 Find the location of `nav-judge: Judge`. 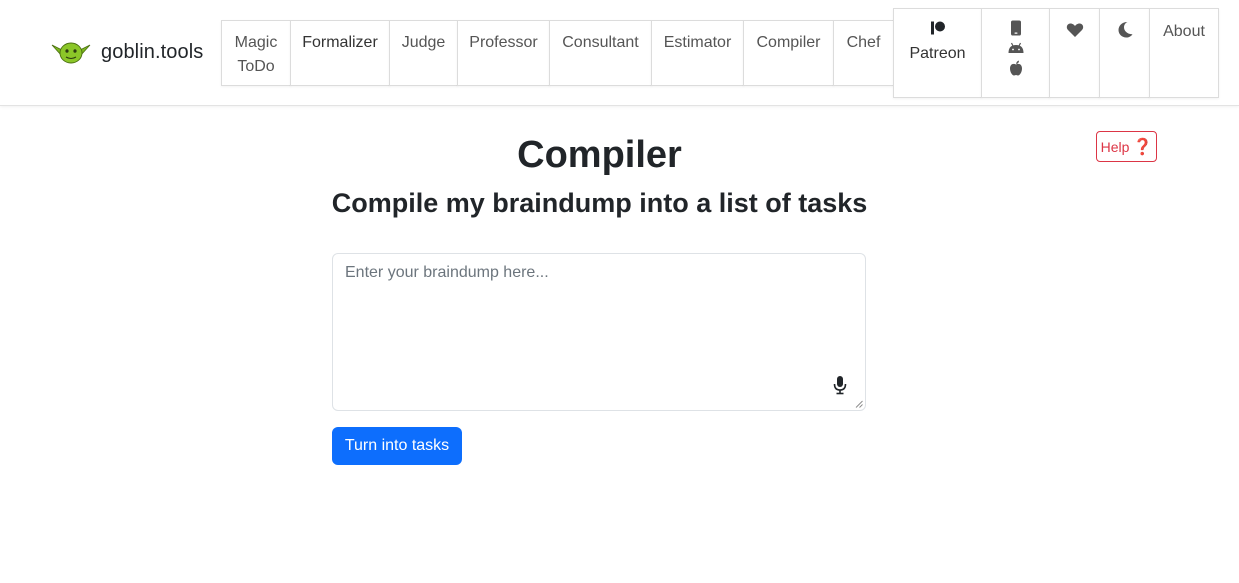

nav-judge: Judge is located at coordinates (423, 53).